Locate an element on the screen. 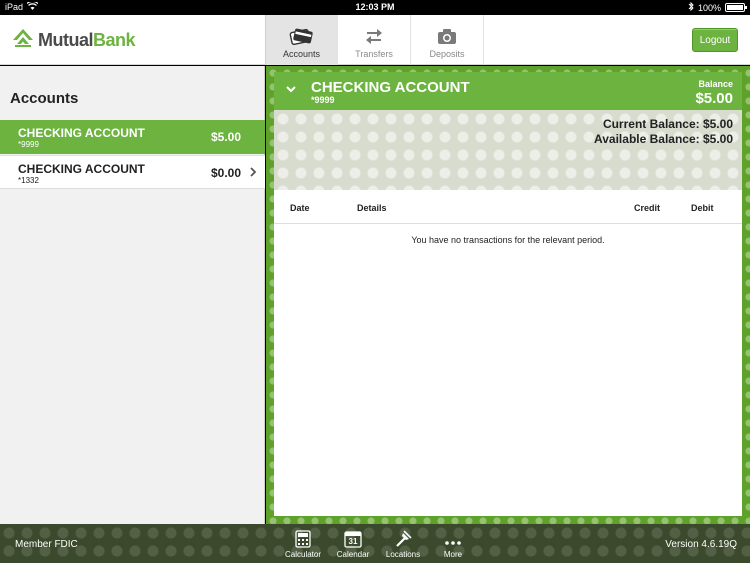 This screenshot has height=563, width=750. more-dots-icon is located at coordinates (453, 543).